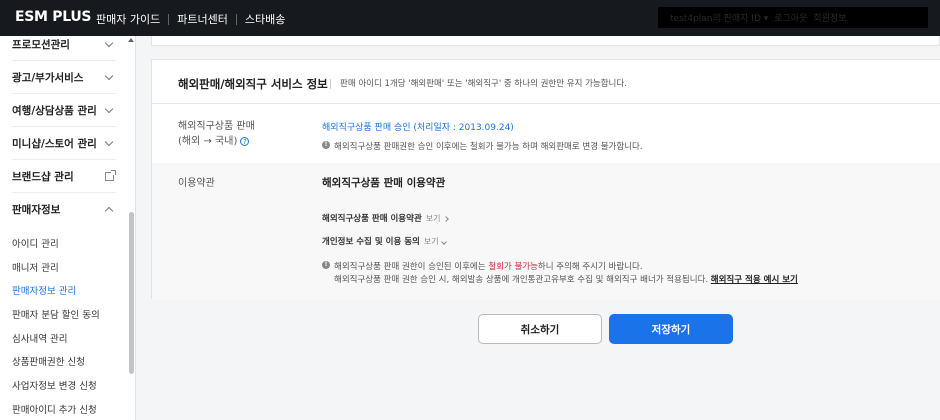  Describe the element at coordinates (35, 243) in the screenshot. I see `sidebar-item-id-manage: 아이디 관리` at that location.